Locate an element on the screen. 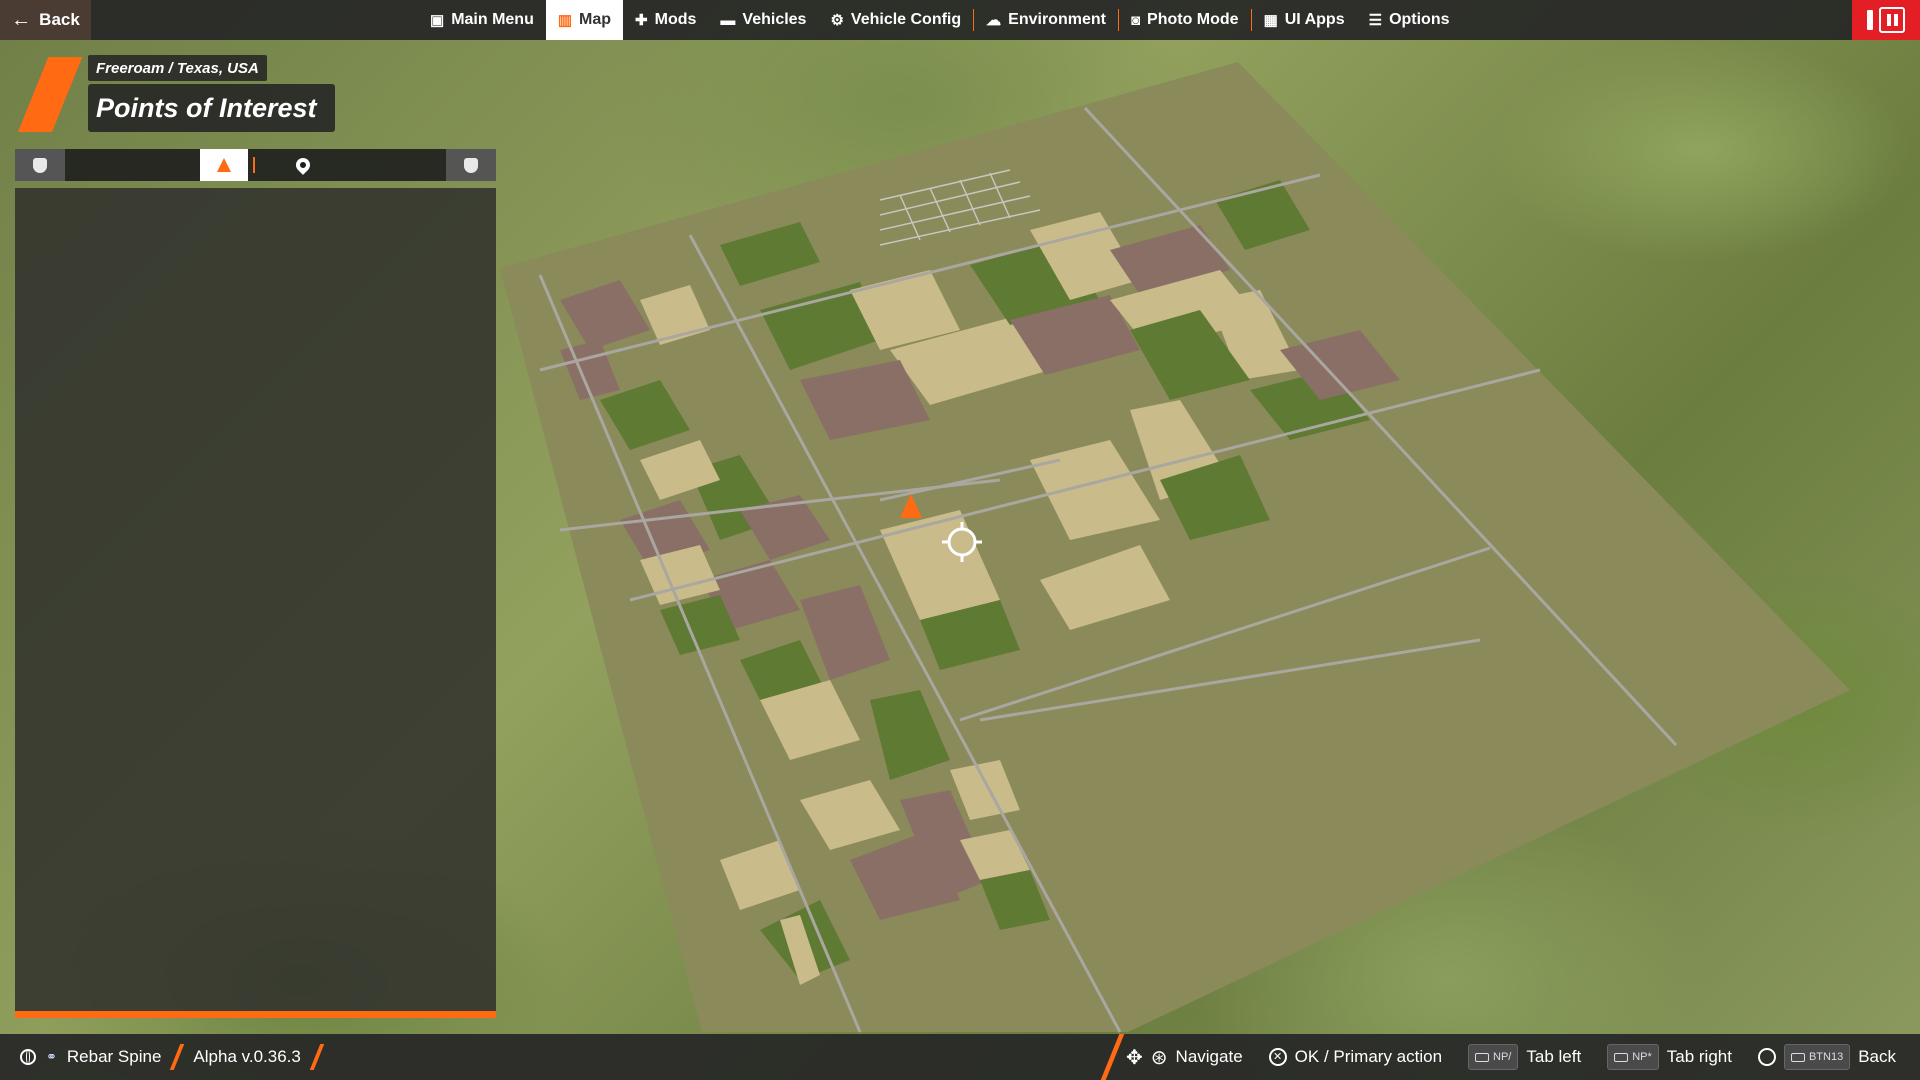 The image size is (1920, 1080). nav-photo-mode: ◙ Photo Mode is located at coordinates (1185, 20).